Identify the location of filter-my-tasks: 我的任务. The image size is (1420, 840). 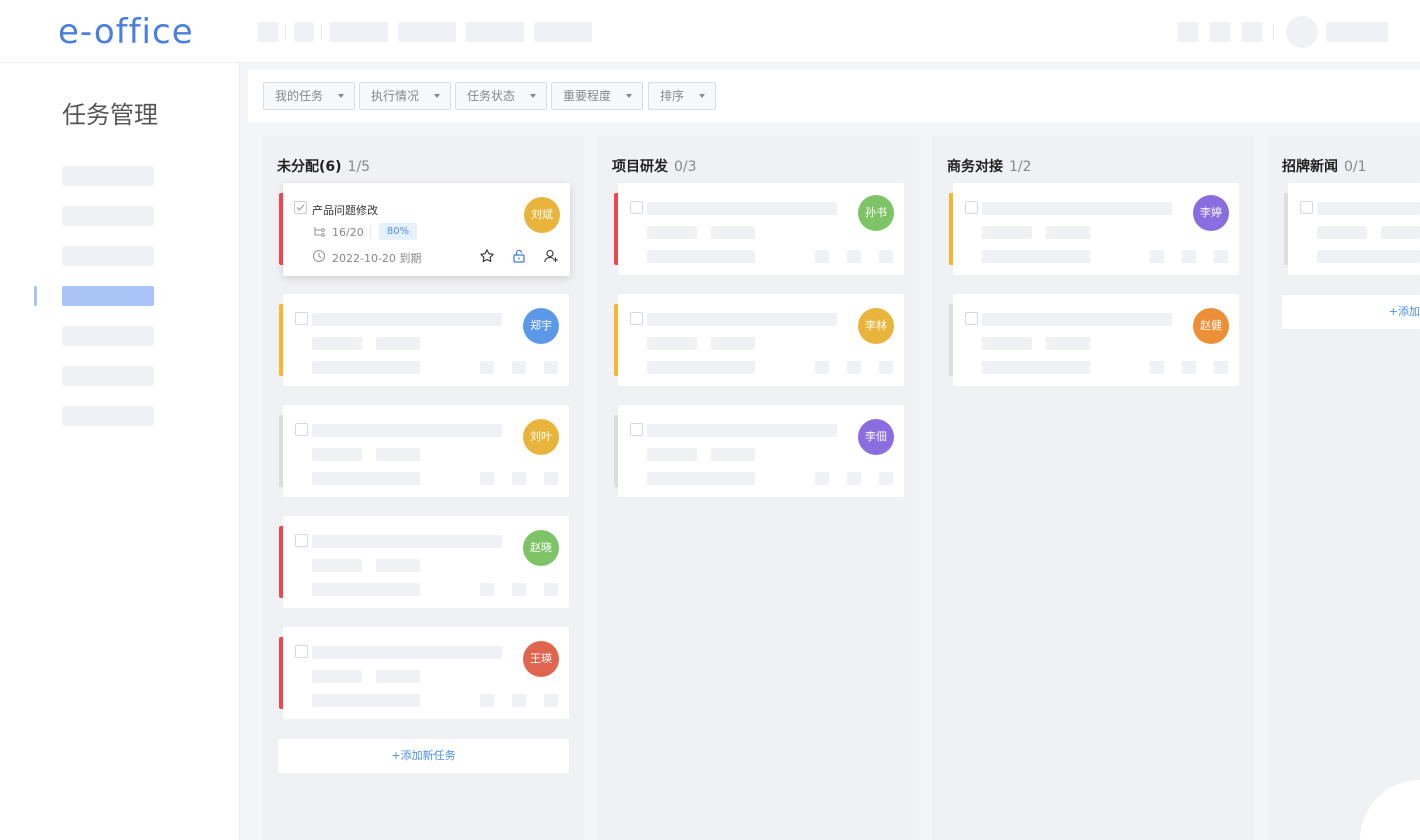
(309, 96).